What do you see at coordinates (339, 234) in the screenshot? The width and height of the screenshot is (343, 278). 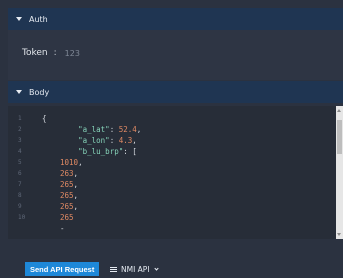 I see `scroll-down-arrow-icon` at bounding box center [339, 234].